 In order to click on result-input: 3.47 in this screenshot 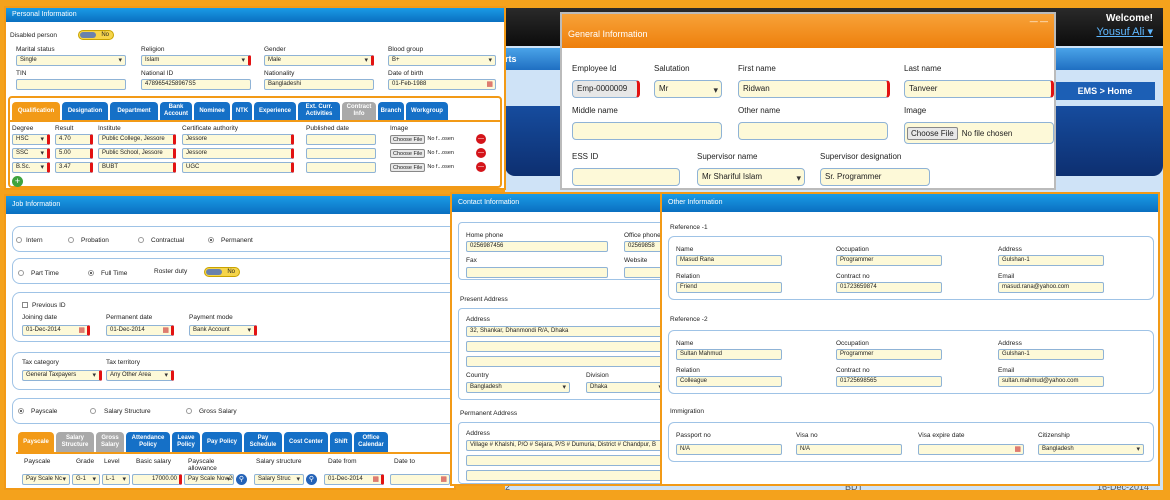, I will do `click(74, 167)`.